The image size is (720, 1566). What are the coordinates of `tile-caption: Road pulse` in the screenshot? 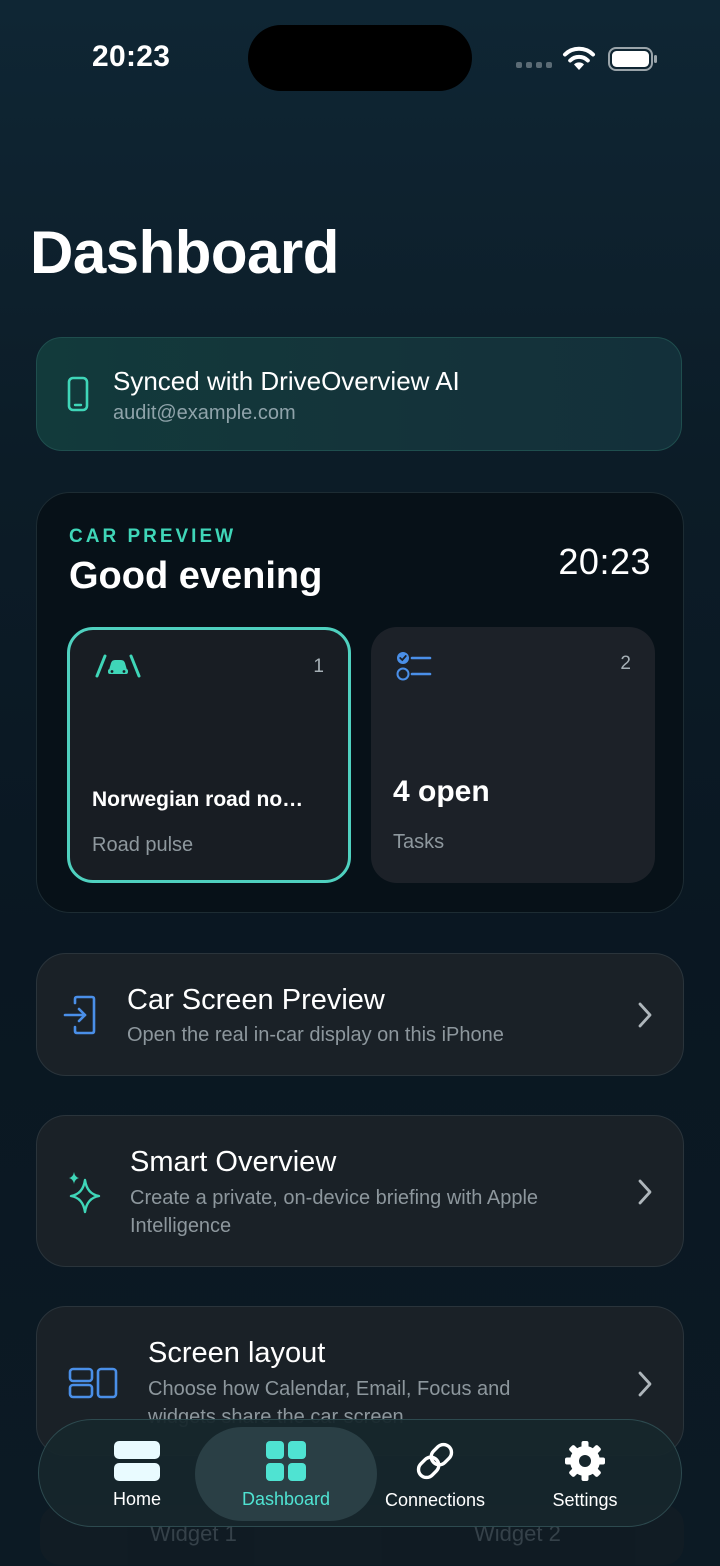 It's located at (143, 845).